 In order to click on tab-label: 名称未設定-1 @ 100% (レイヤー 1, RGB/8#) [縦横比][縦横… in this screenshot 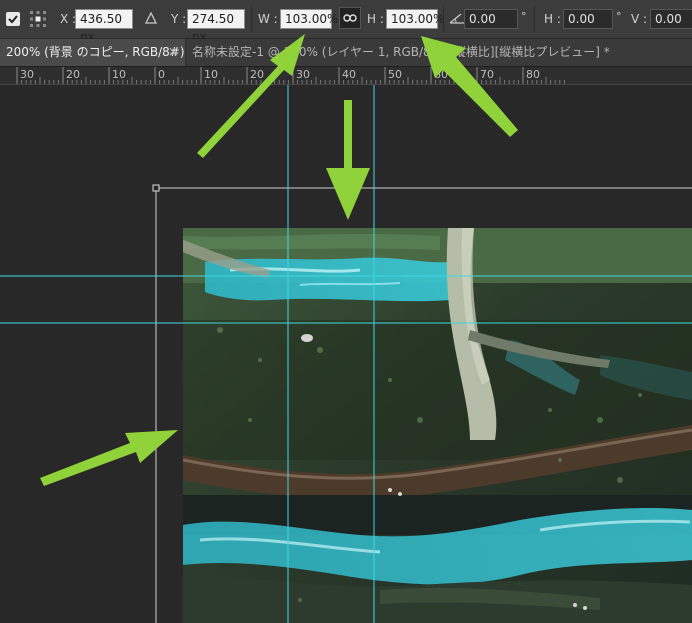, I will do `click(401, 52)`.